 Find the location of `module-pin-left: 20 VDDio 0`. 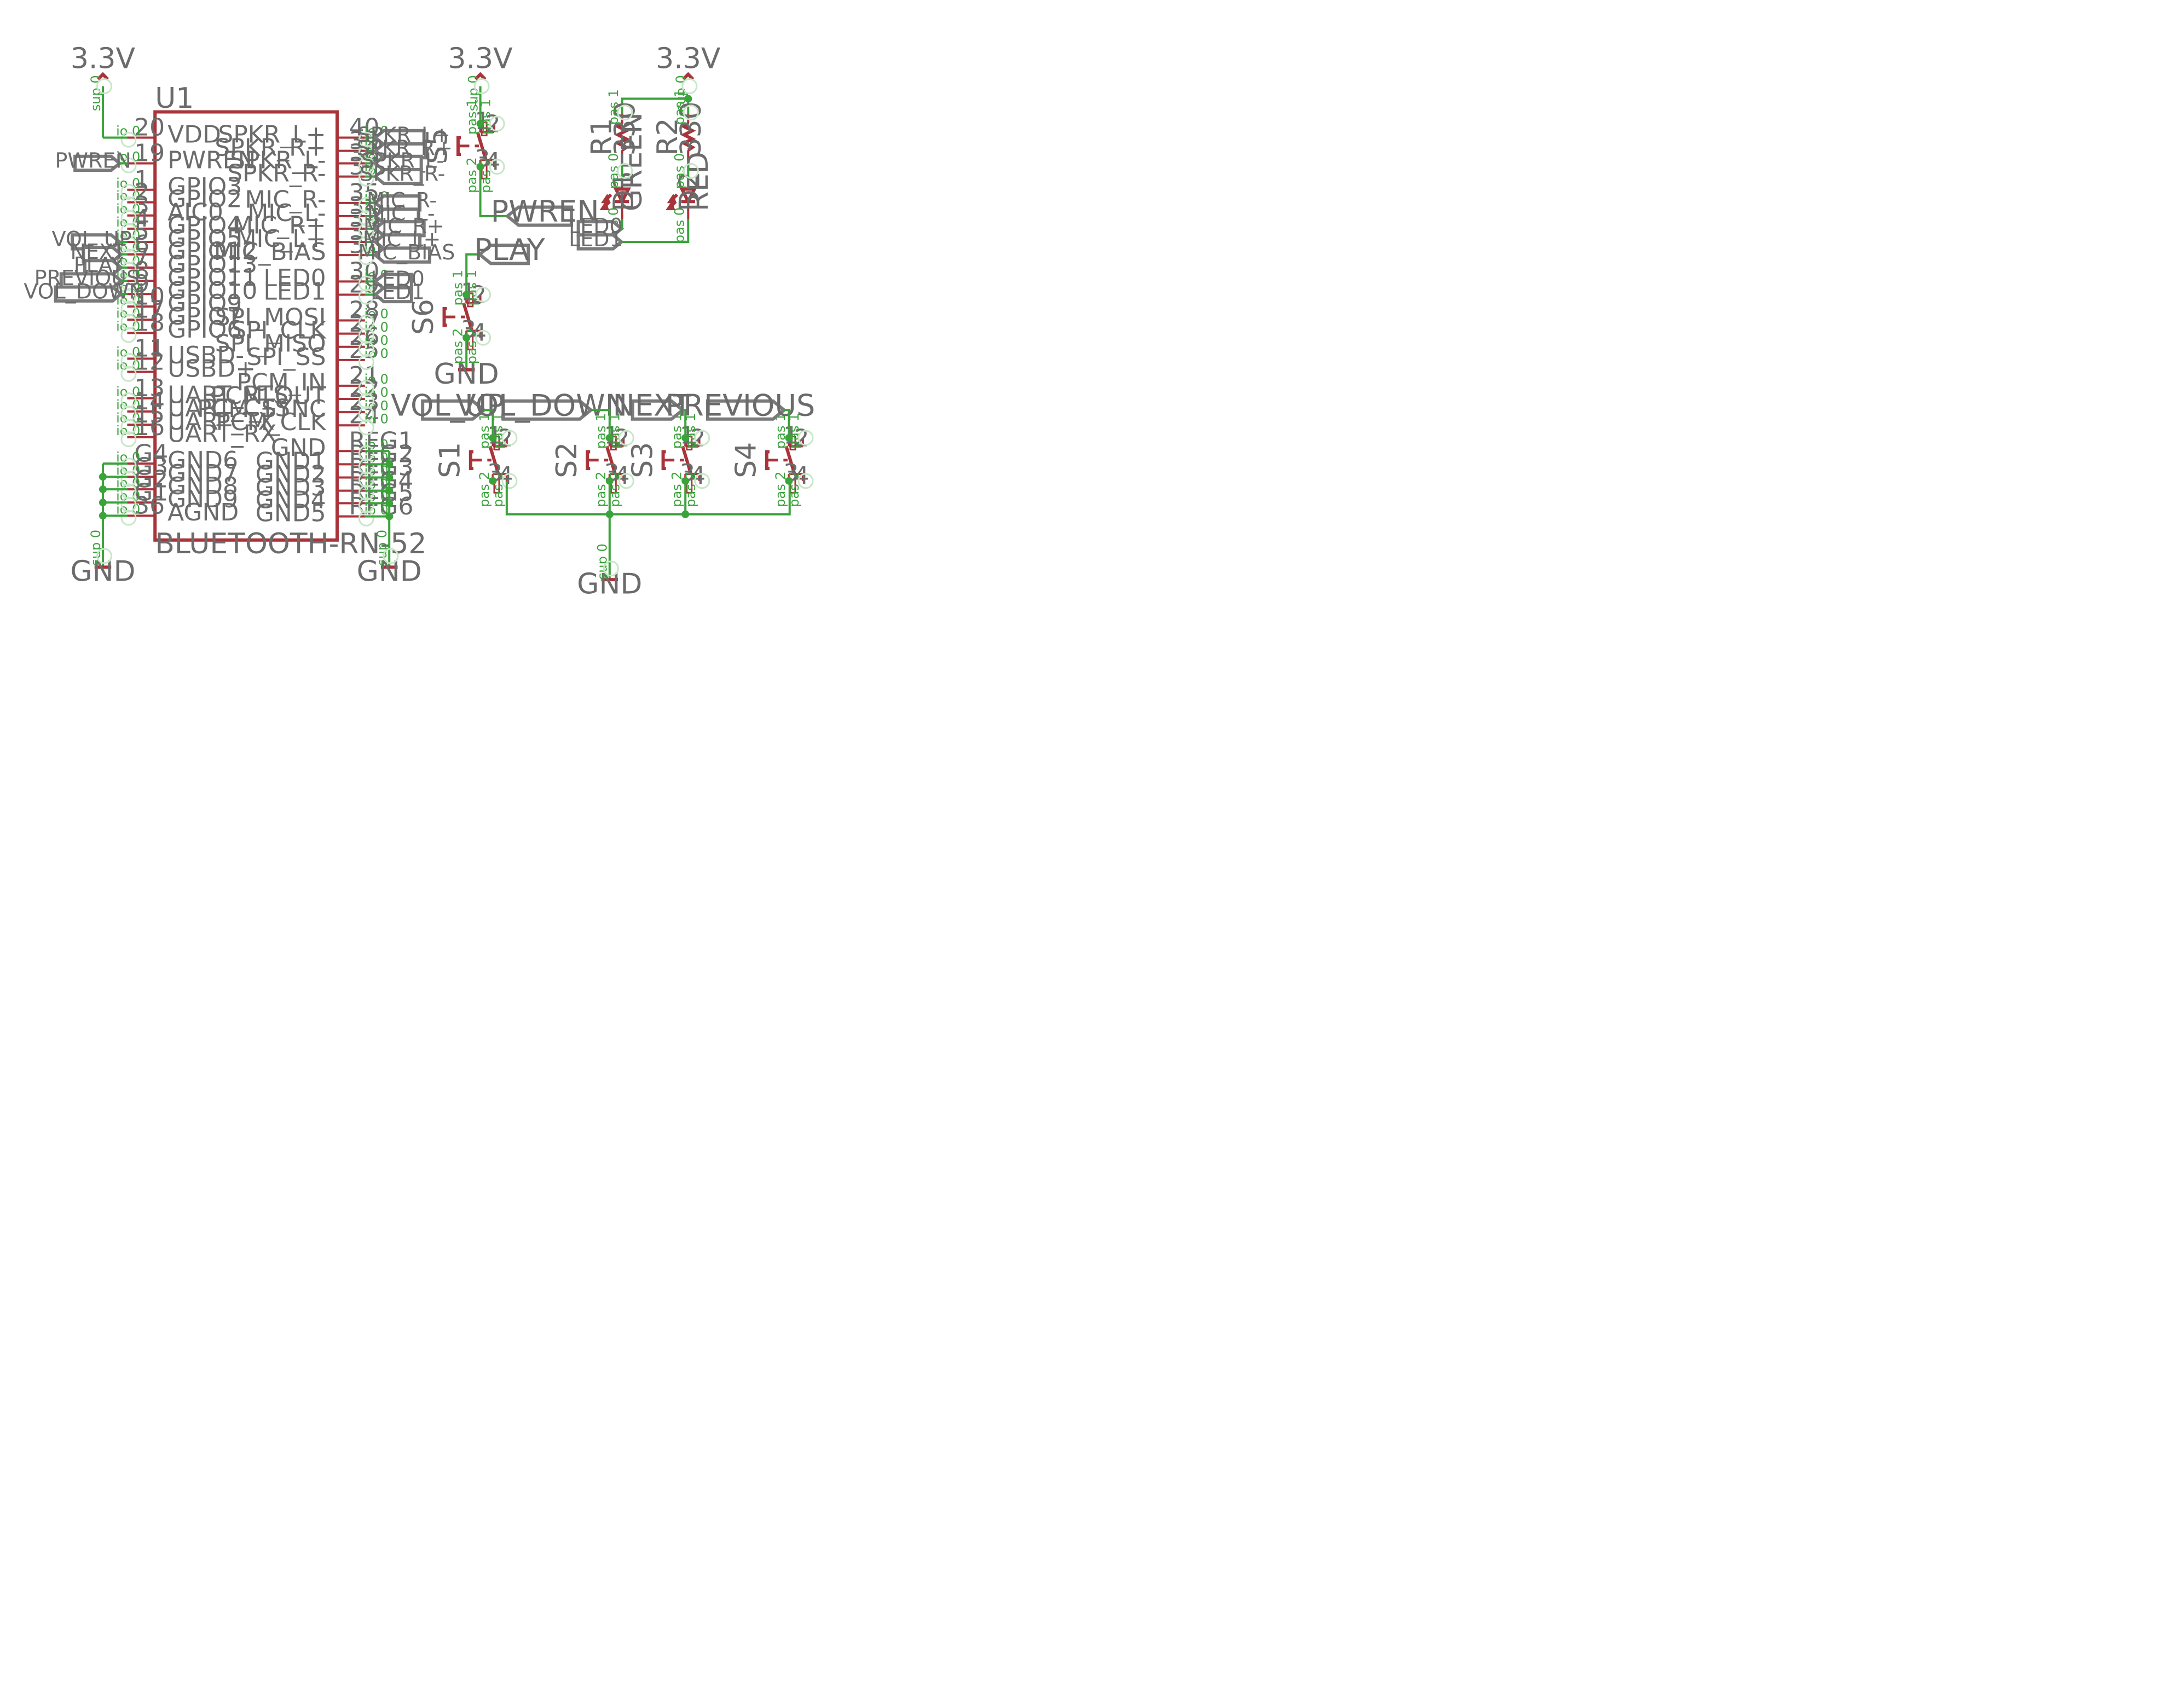

module-pin-left: 20 VDDio 0 is located at coordinates (168, 132).